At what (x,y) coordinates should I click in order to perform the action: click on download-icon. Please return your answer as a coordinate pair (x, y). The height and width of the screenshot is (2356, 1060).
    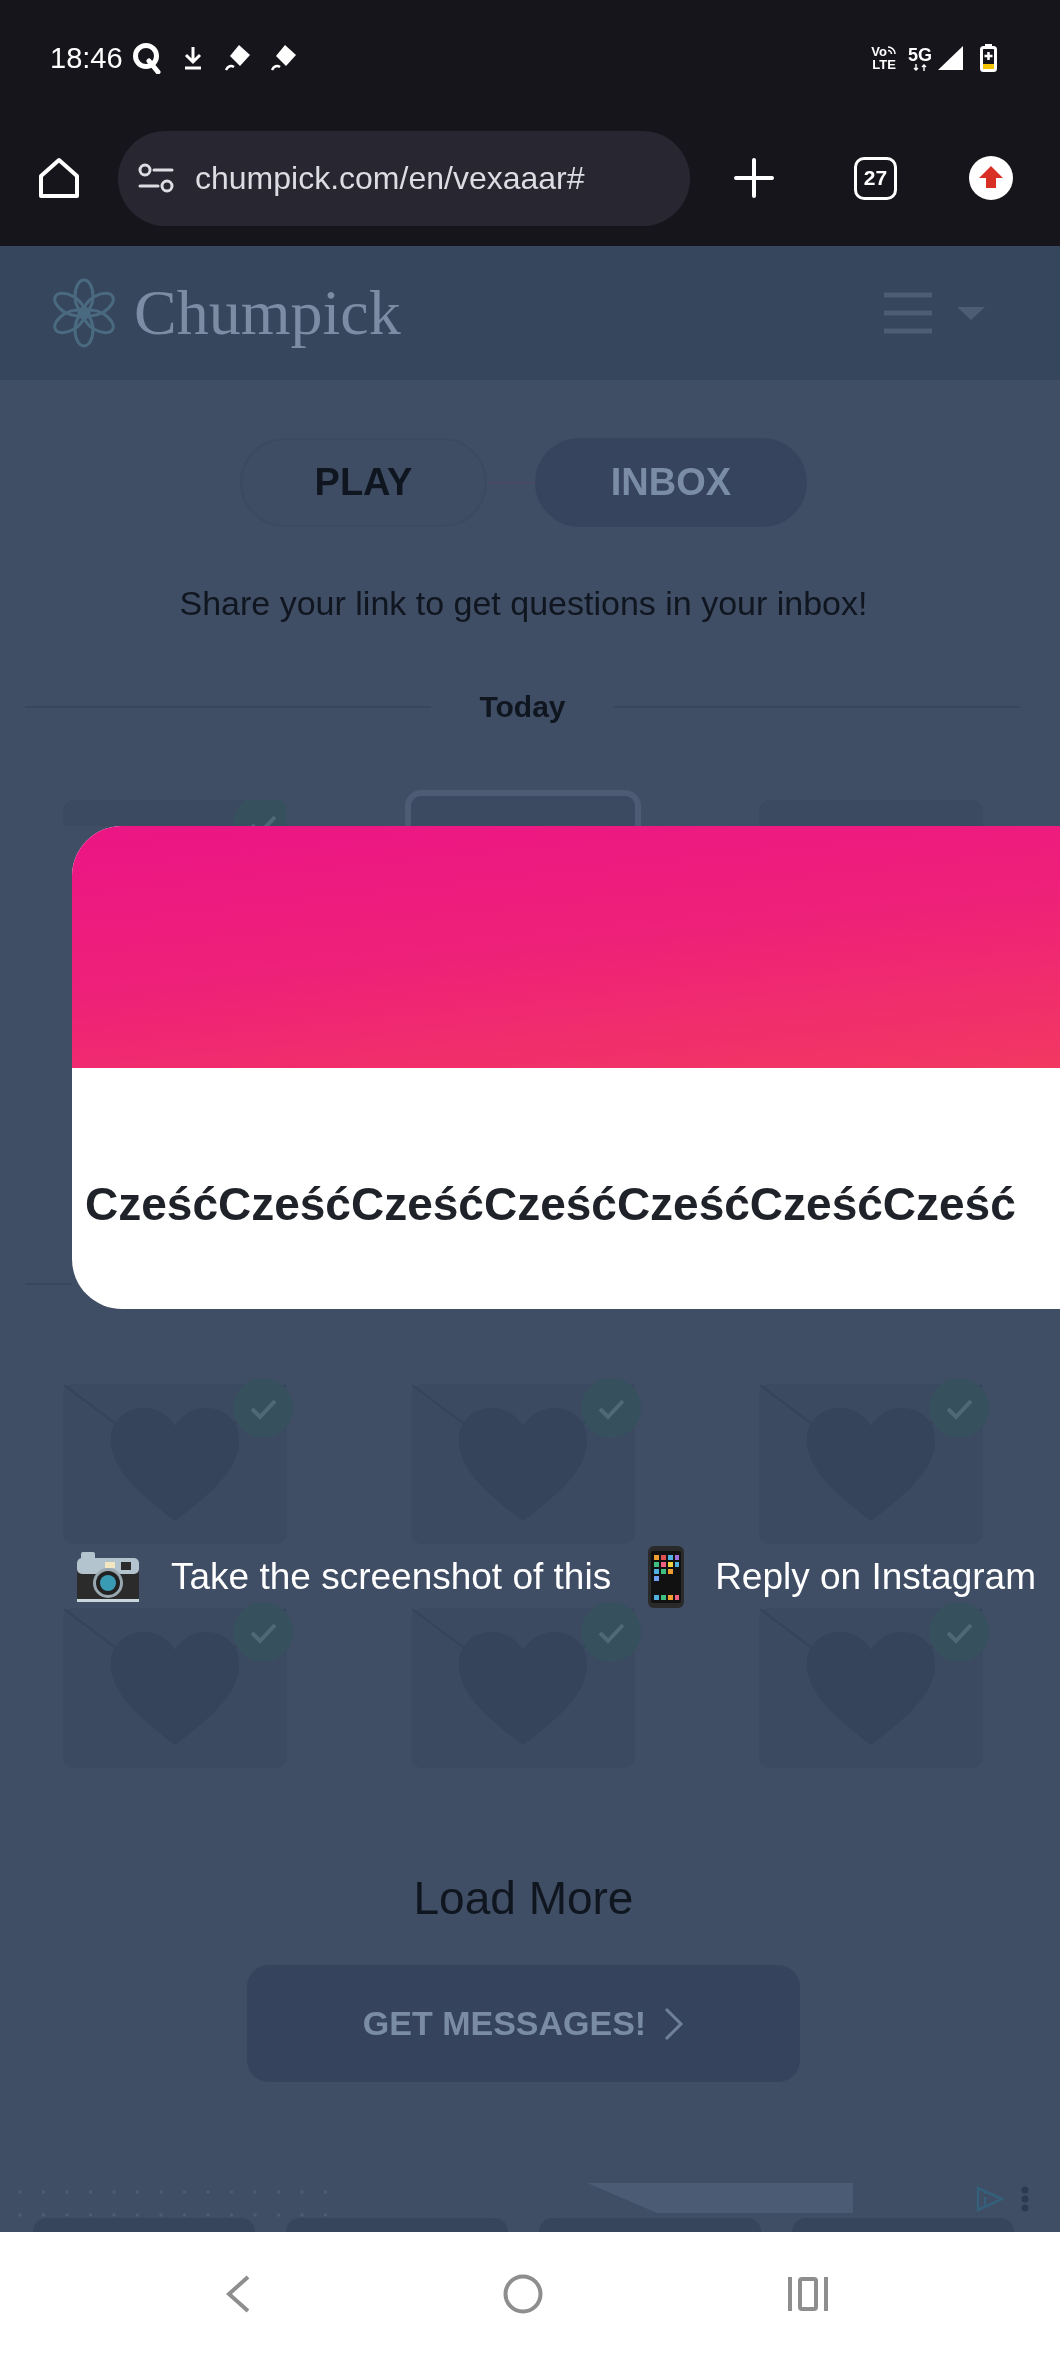
    Looking at the image, I should click on (192, 58).